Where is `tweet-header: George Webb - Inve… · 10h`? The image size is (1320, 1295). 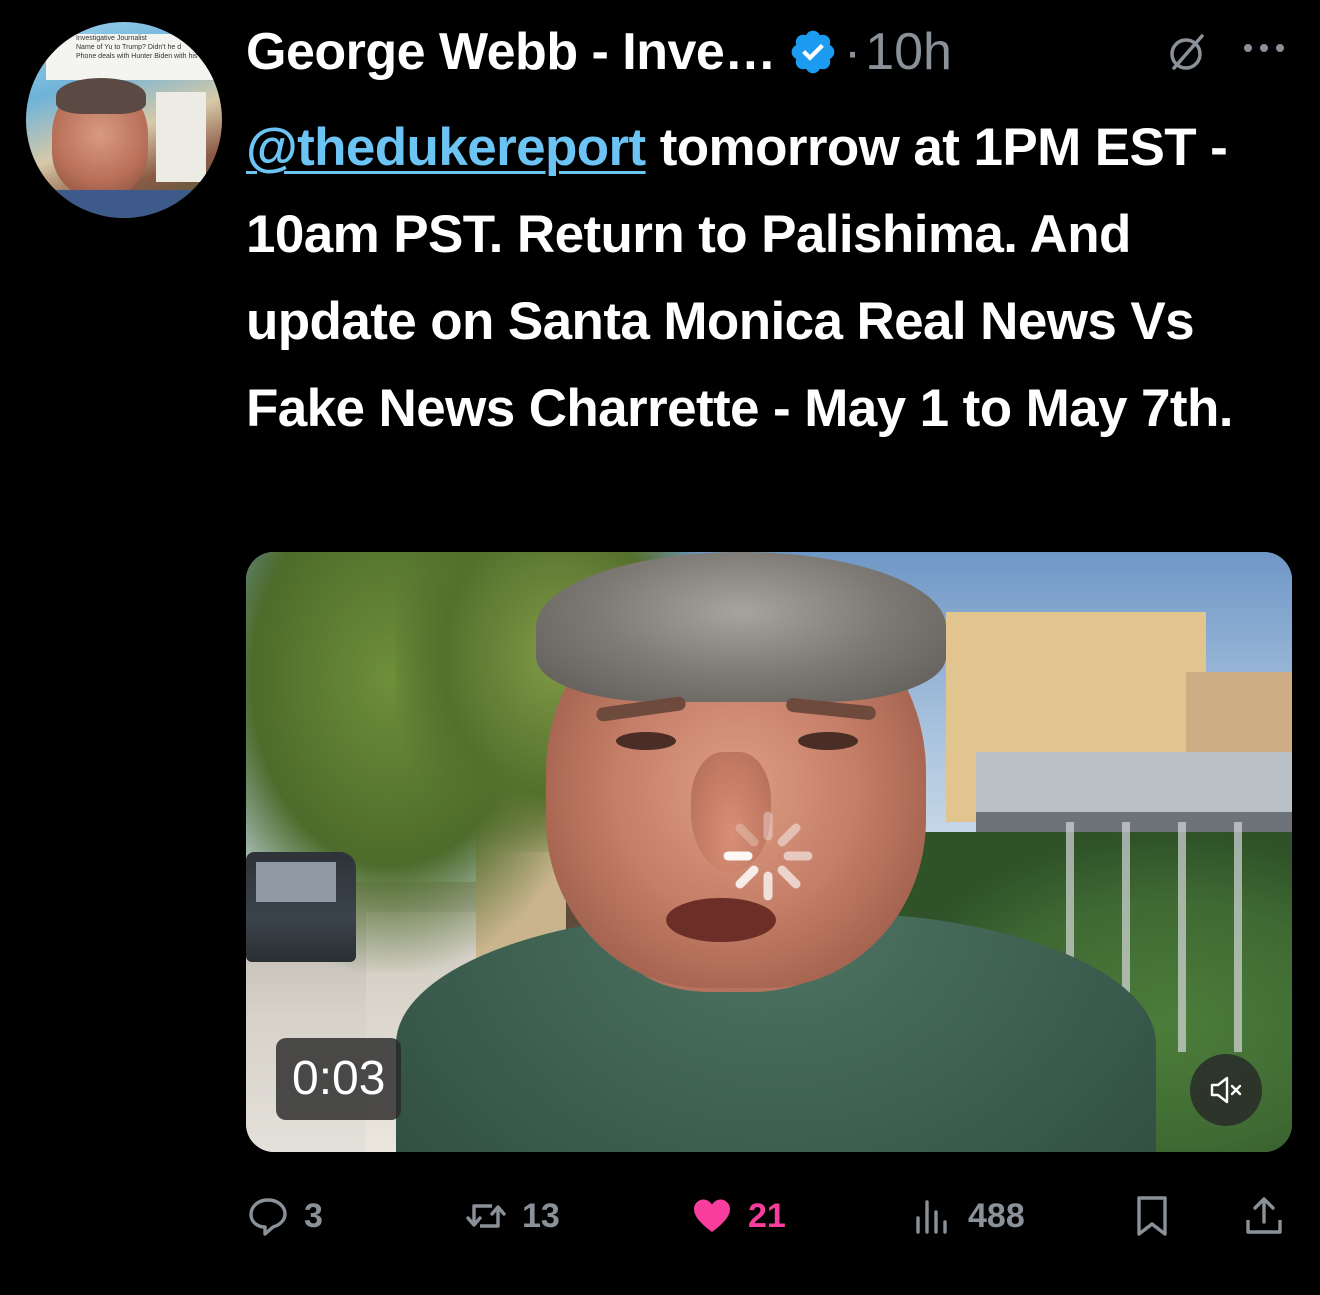 tweet-header: George Webb - Inve… · 10h is located at coordinates (599, 52).